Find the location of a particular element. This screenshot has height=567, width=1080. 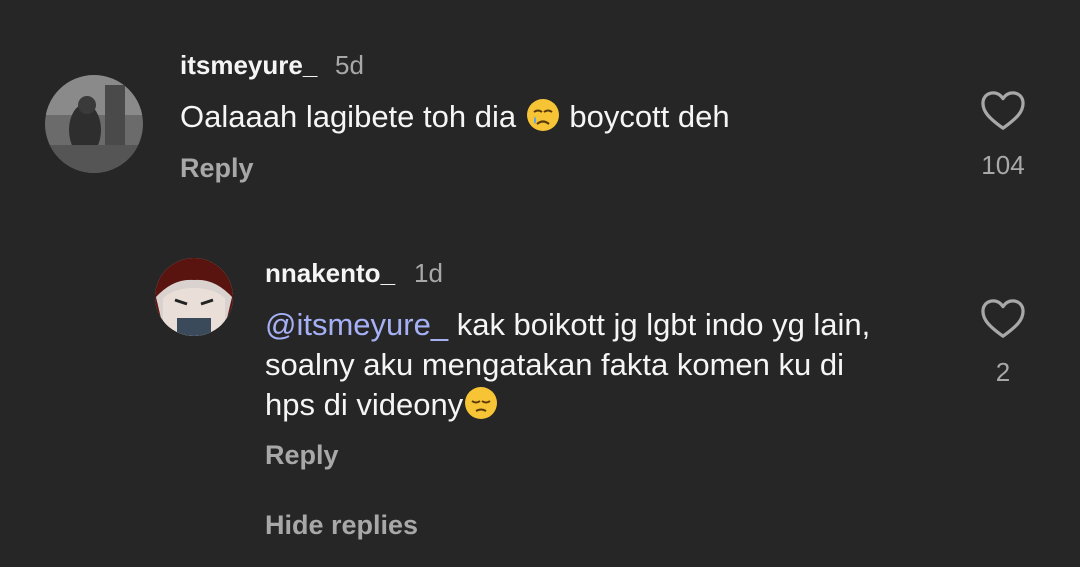

like-count: 2 is located at coordinates (1003, 372).